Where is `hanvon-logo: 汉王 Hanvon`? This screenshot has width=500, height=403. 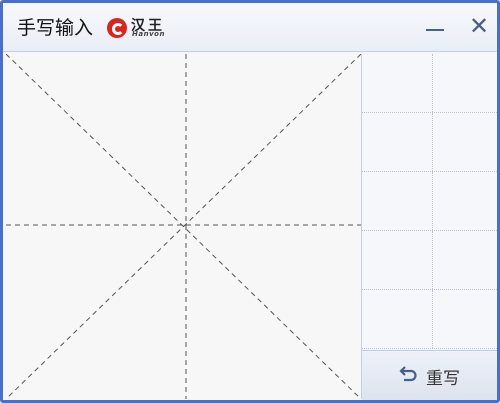 hanvon-logo: 汉王 Hanvon is located at coordinates (144, 28).